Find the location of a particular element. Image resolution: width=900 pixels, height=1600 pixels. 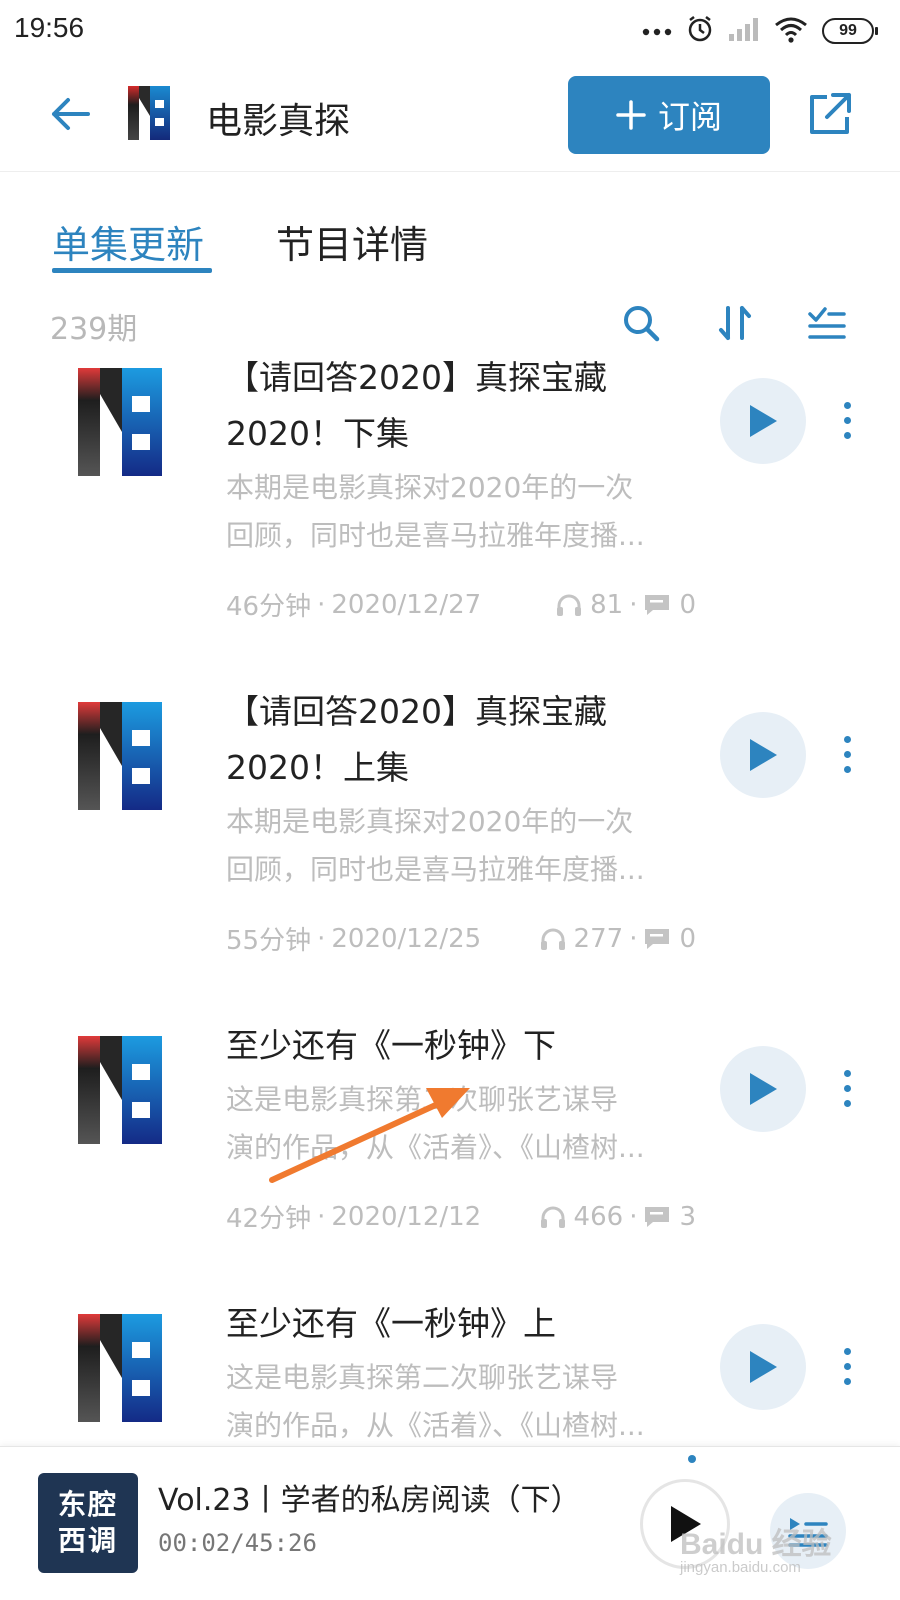

episode-title: 【请回答2020】真探宝藏 2020！上集 is located at coordinates (416, 739).